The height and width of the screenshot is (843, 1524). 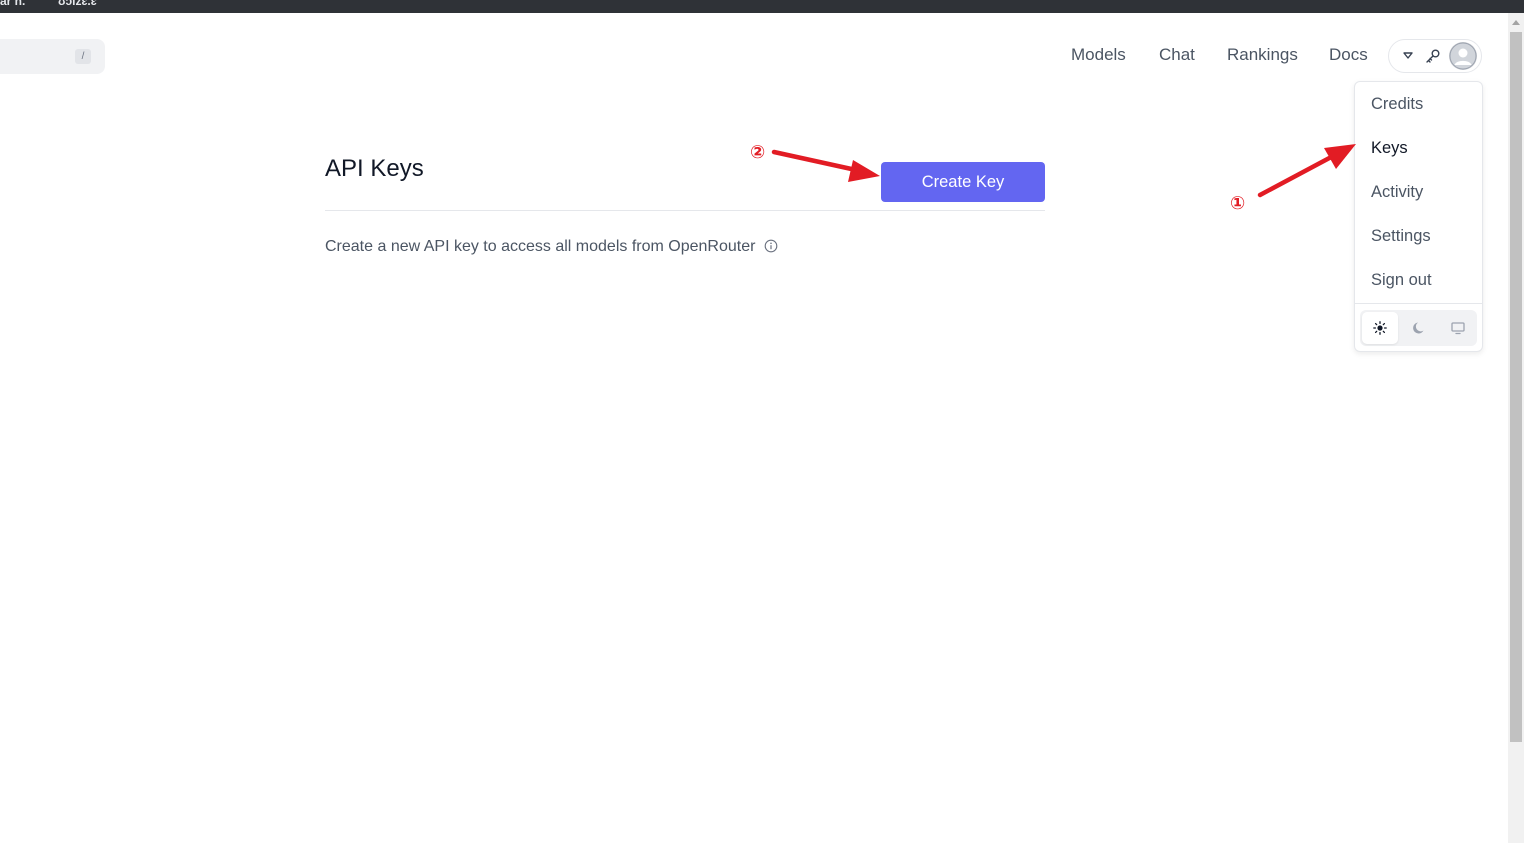 What do you see at coordinates (758, 152) in the screenshot?
I see `annotation-step-2-label: ②` at bounding box center [758, 152].